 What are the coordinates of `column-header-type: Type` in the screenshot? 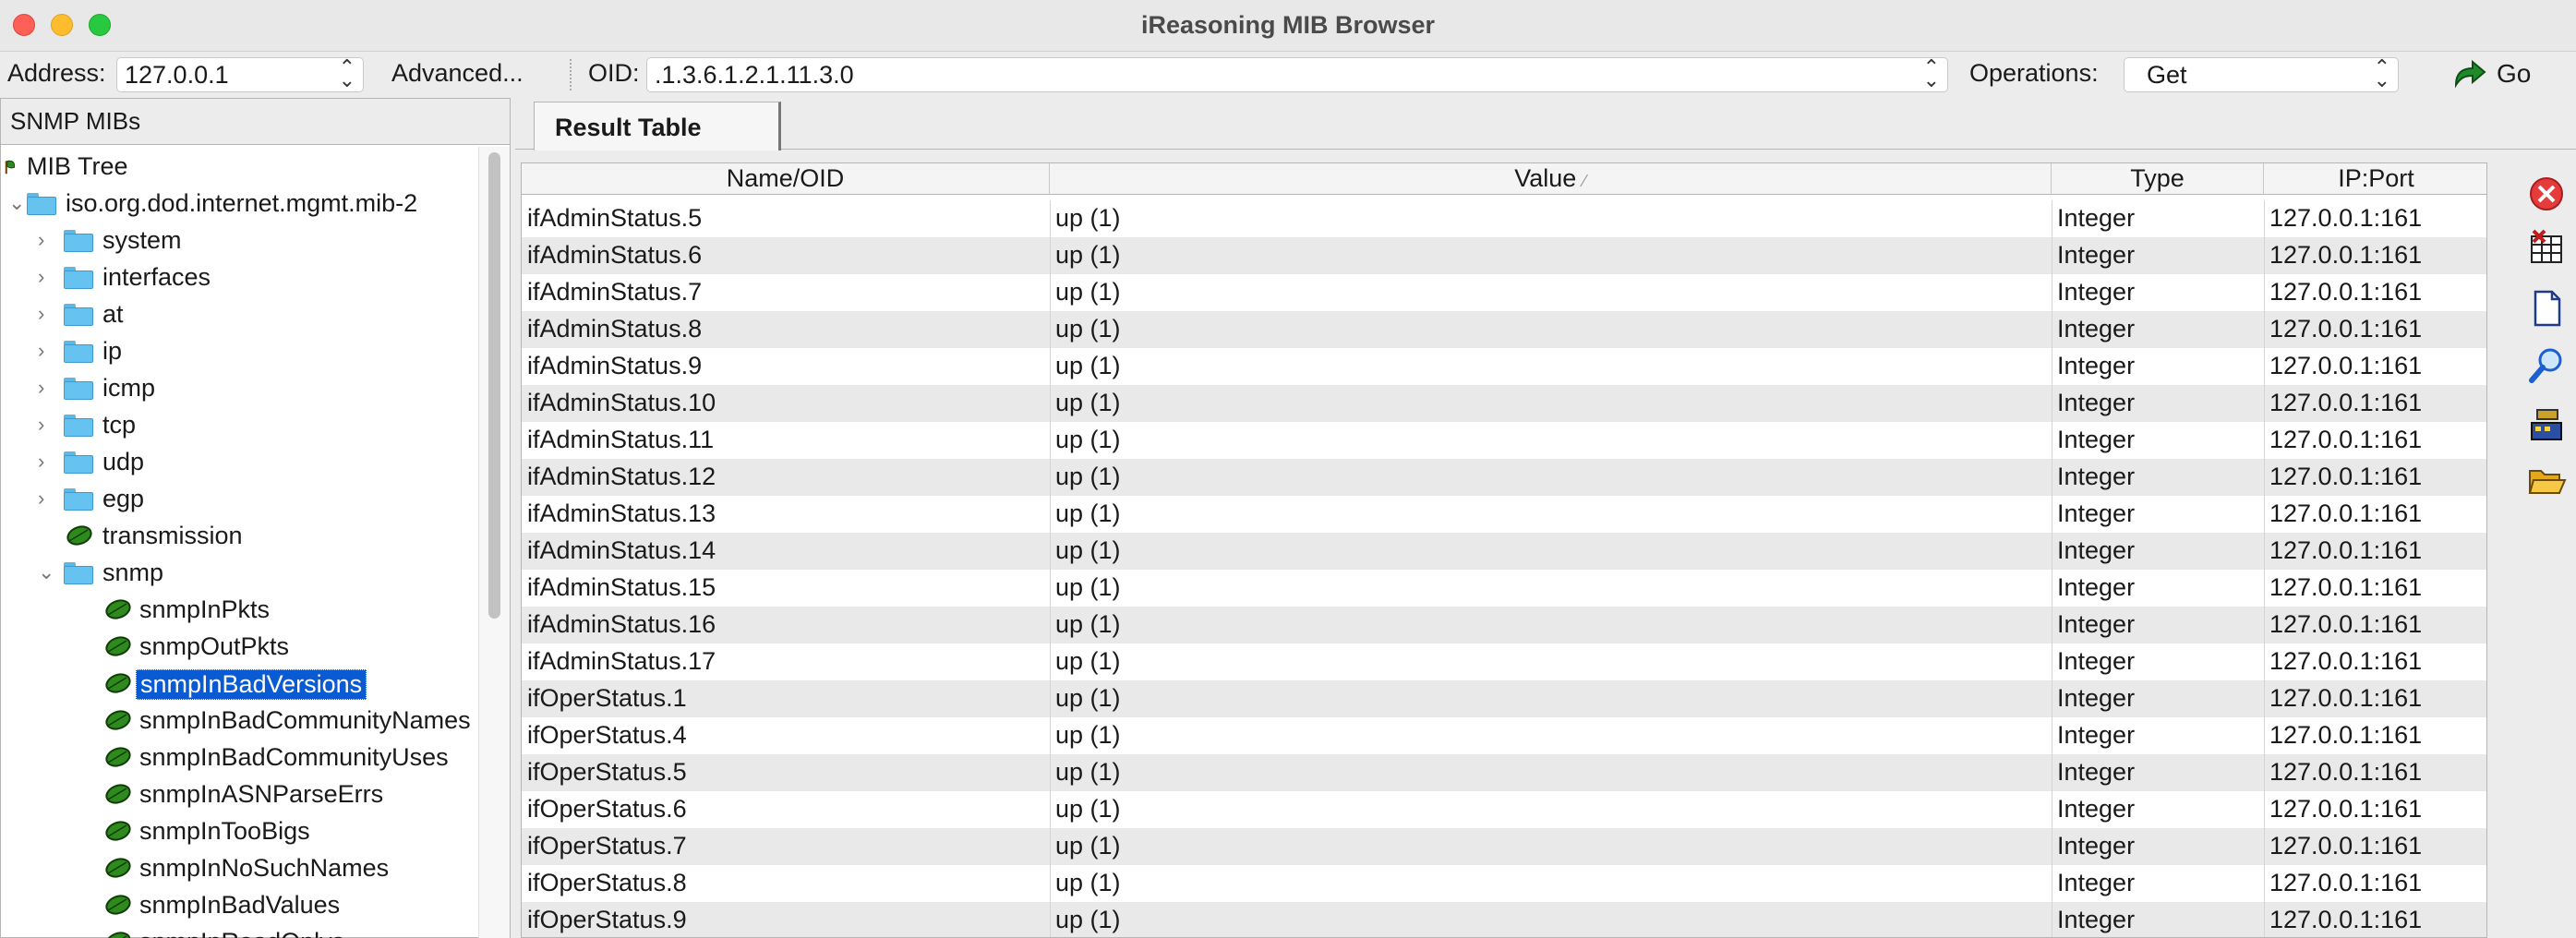 It's located at (2158, 179).